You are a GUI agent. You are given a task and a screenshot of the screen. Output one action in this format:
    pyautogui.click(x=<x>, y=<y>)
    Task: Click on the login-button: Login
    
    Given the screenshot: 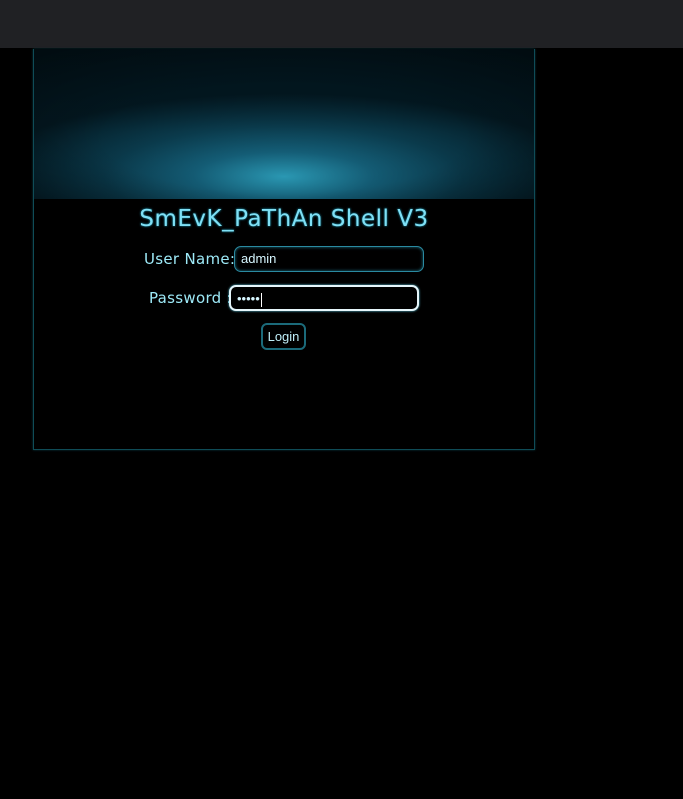 What is the action you would take?
    pyautogui.click(x=283, y=336)
    